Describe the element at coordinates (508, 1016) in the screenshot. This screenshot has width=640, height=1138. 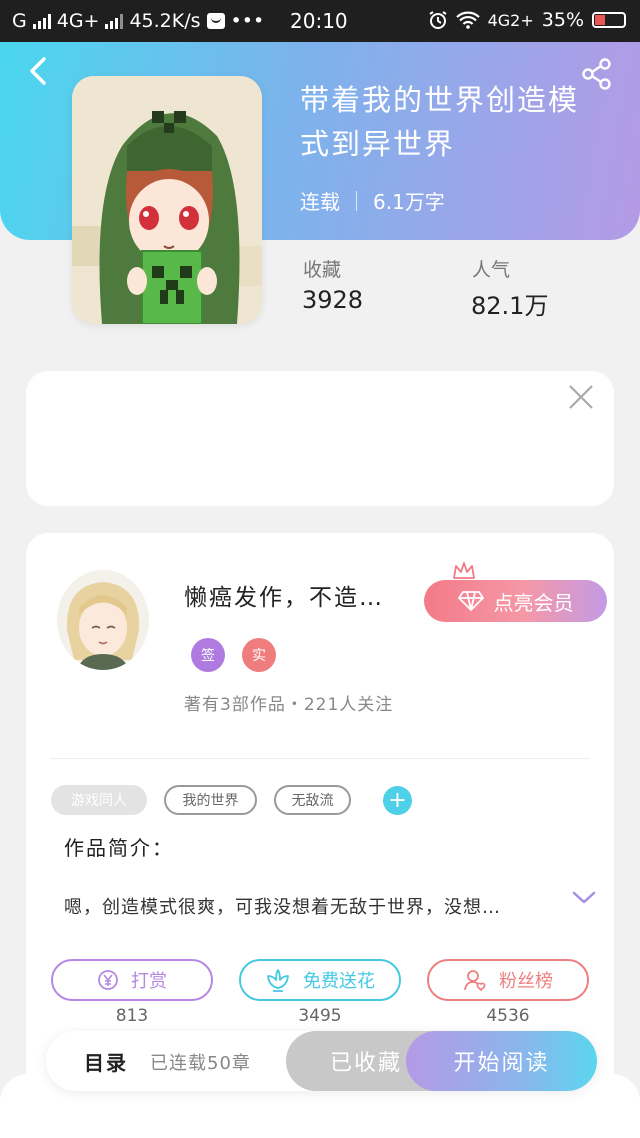
I see `fan-count: 4536` at that location.